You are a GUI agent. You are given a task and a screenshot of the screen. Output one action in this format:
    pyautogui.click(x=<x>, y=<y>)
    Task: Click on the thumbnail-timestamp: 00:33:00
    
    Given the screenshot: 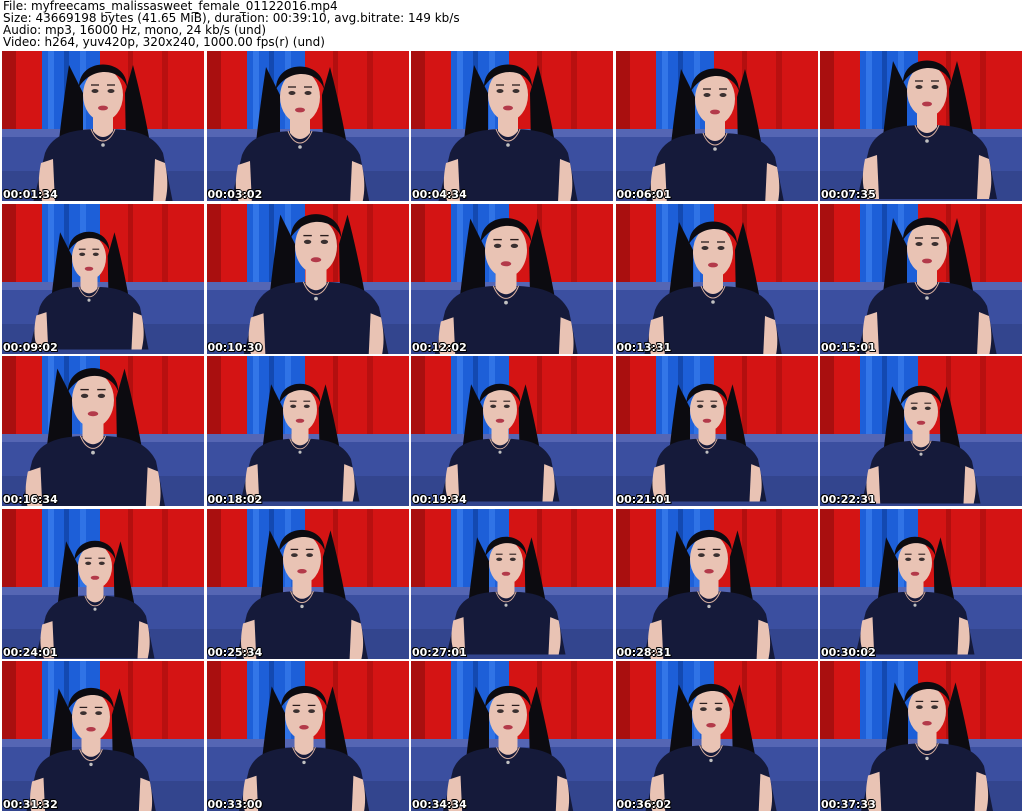 What is the action you would take?
    pyautogui.click(x=235, y=804)
    